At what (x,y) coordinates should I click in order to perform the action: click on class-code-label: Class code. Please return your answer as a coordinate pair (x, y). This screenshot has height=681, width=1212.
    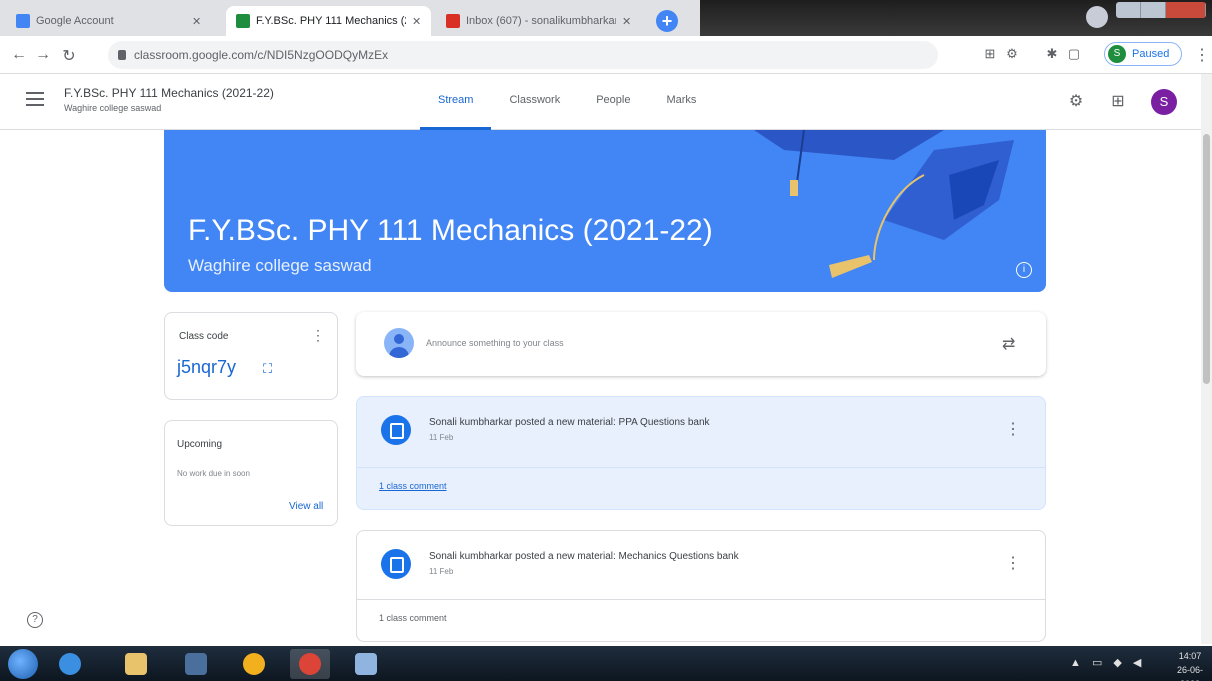
    Looking at the image, I should click on (204, 336).